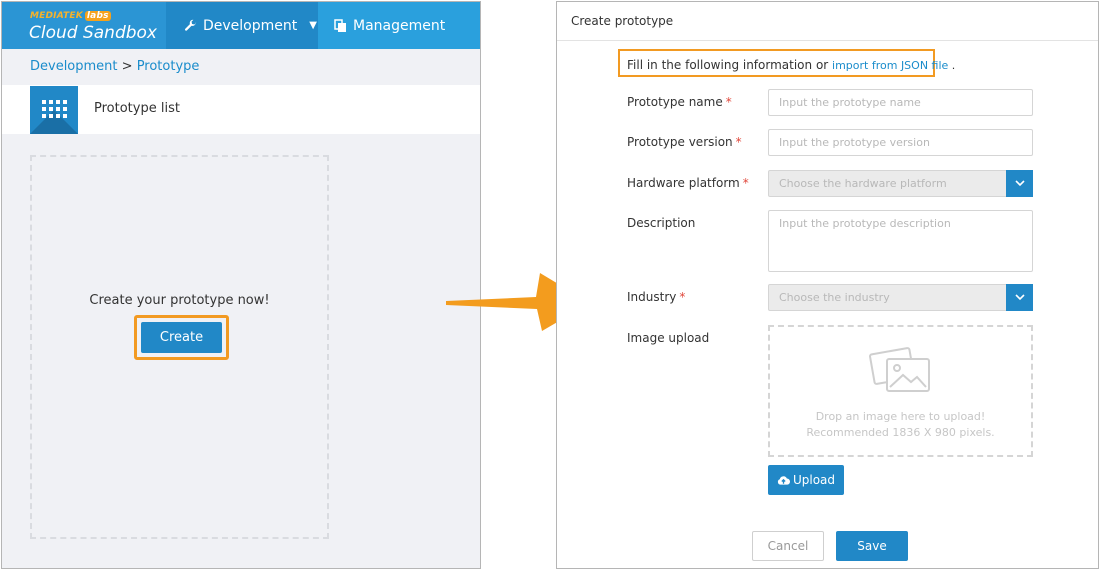 This screenshot has height=570, width=1100. Describe the element at coordinates (814, 480) in the screenshot. I see `upload-button-label: Upload` at that location.